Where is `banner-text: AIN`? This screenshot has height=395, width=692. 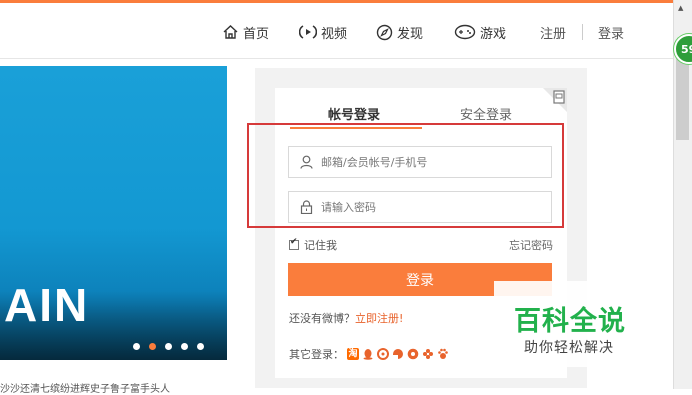 banner-text: AIN is located at coordinates (47, 305).